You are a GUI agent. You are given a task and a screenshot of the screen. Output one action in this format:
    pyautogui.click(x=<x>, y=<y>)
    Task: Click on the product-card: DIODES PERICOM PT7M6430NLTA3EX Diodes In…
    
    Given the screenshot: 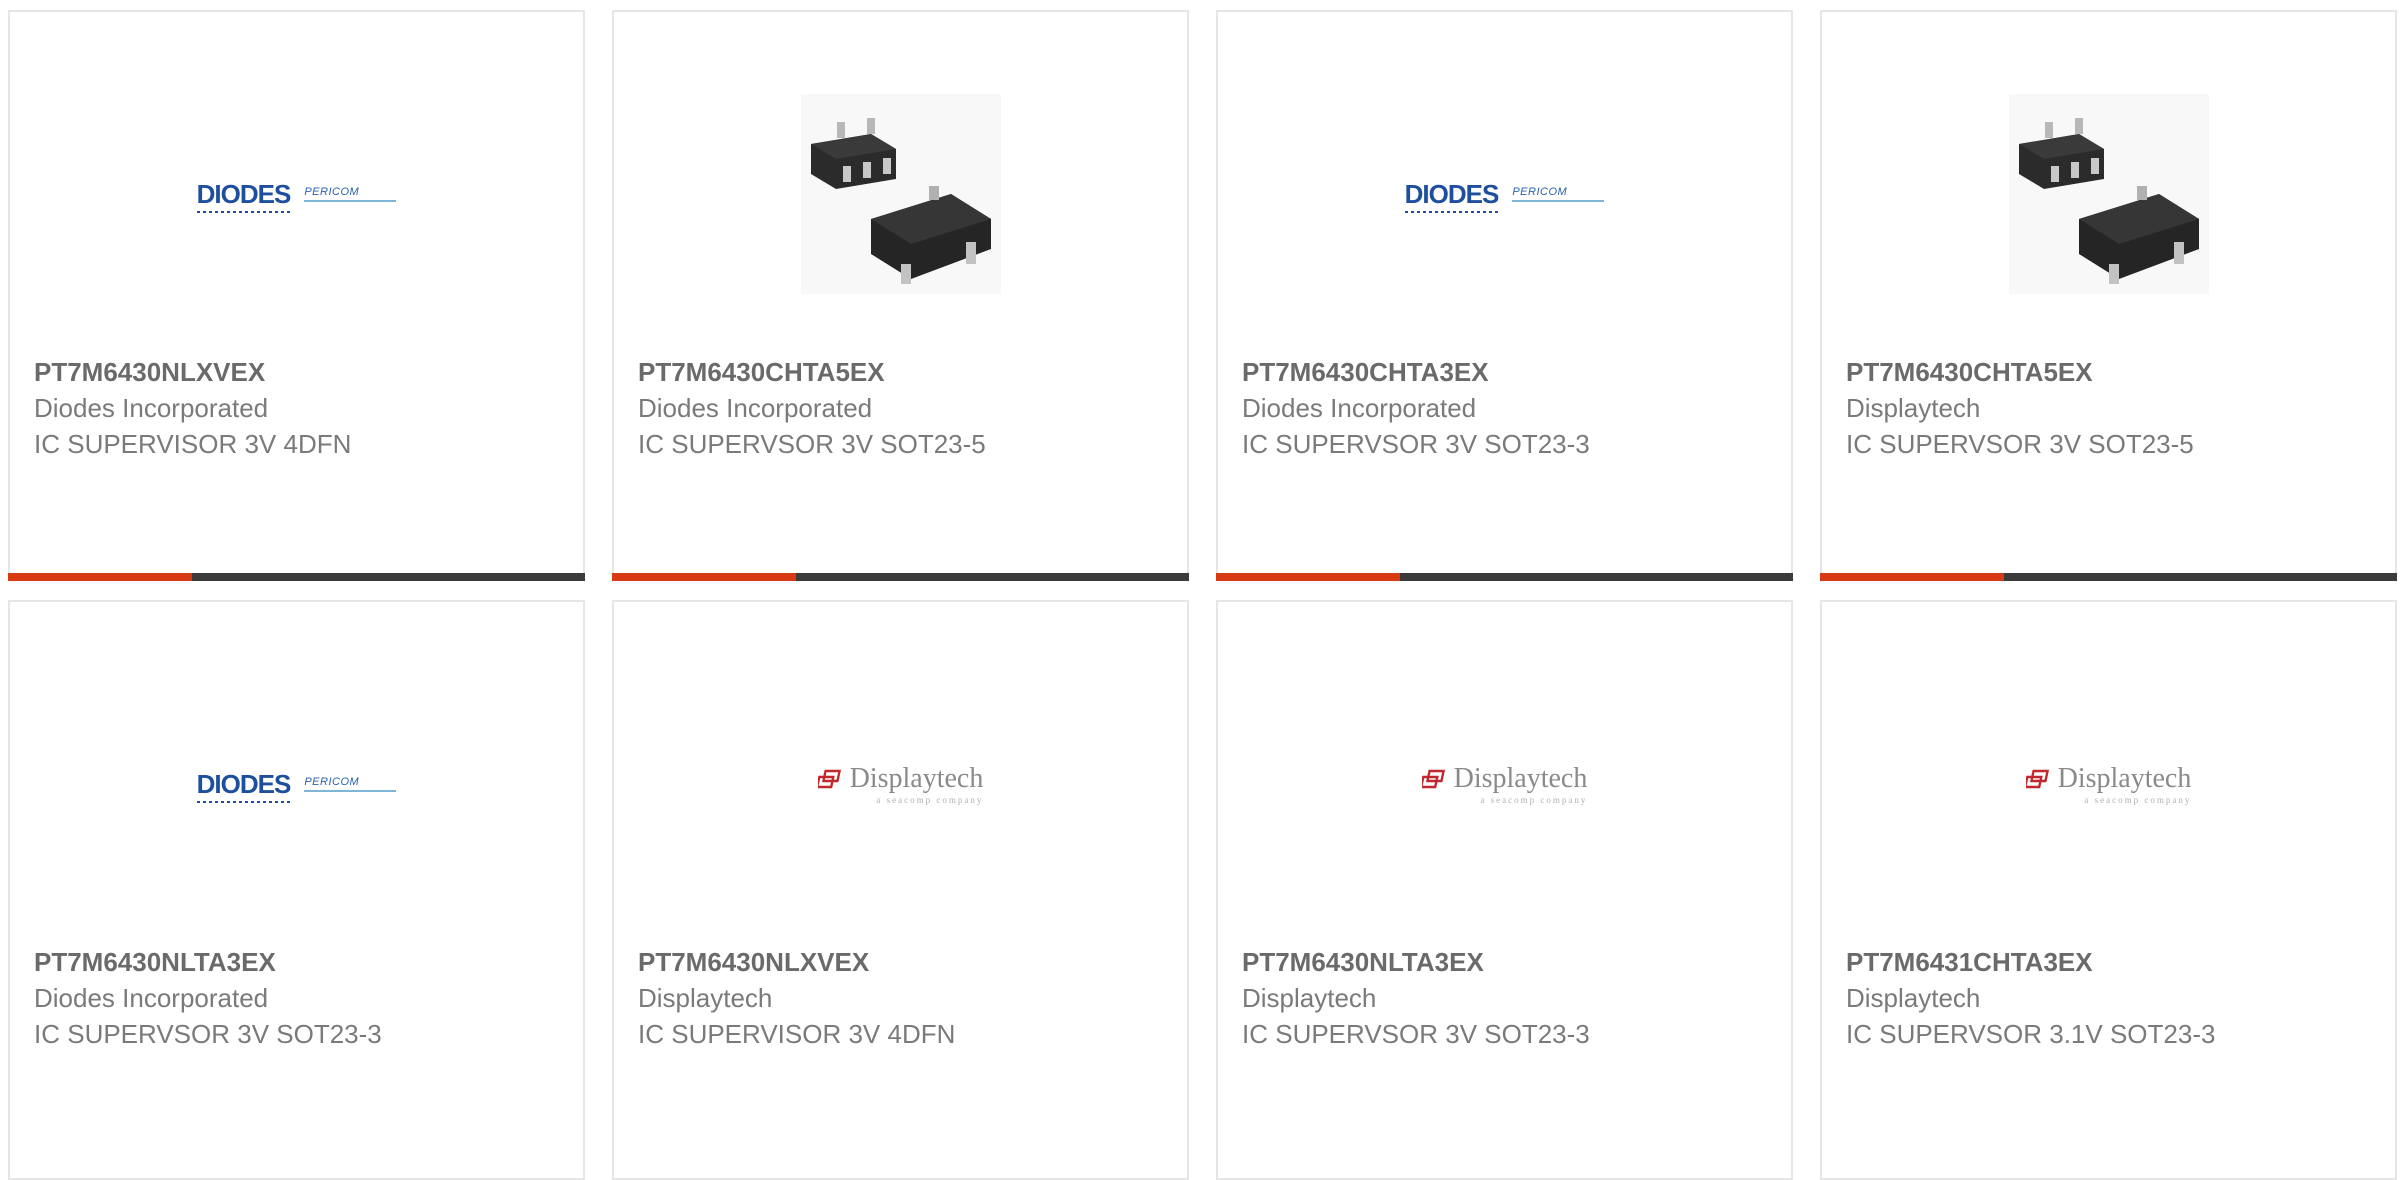 What is the action you would take?
    pyautogui.click(x=296, y=890)
    